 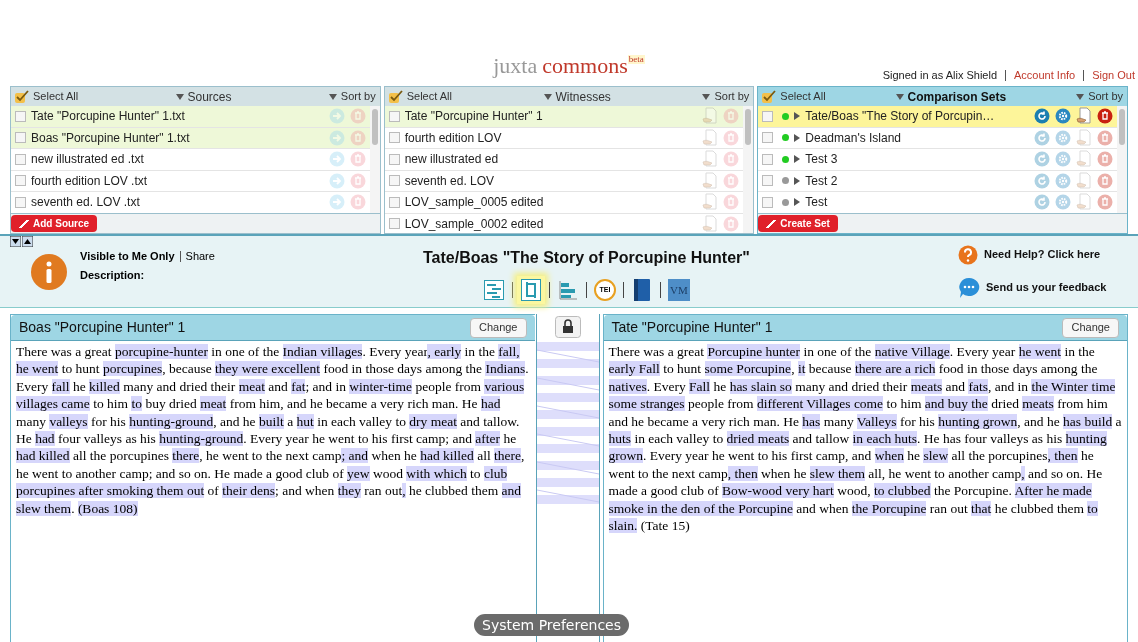 I want to click on panel-title: Witnesses, so click(x=583, y=97).